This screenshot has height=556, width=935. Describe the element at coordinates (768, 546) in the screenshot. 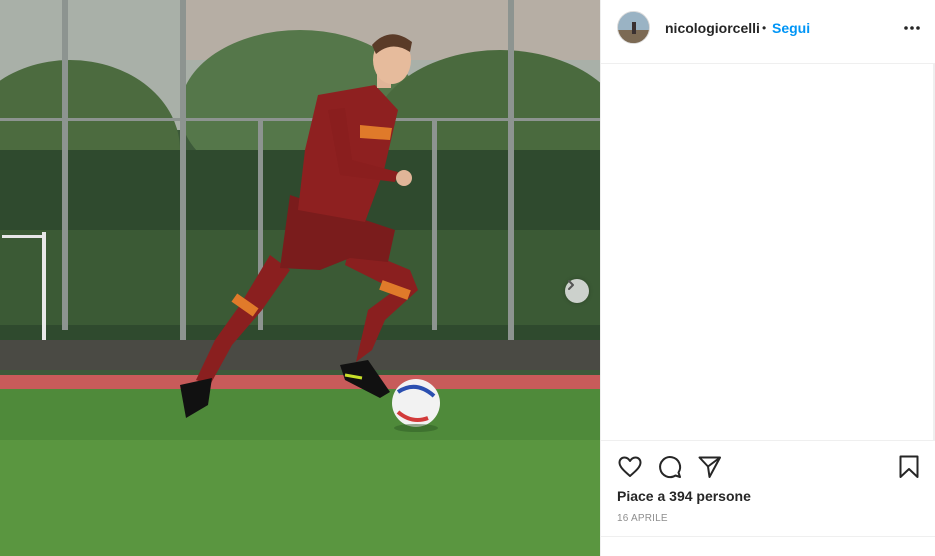

I see `add-comment-area` at that location.